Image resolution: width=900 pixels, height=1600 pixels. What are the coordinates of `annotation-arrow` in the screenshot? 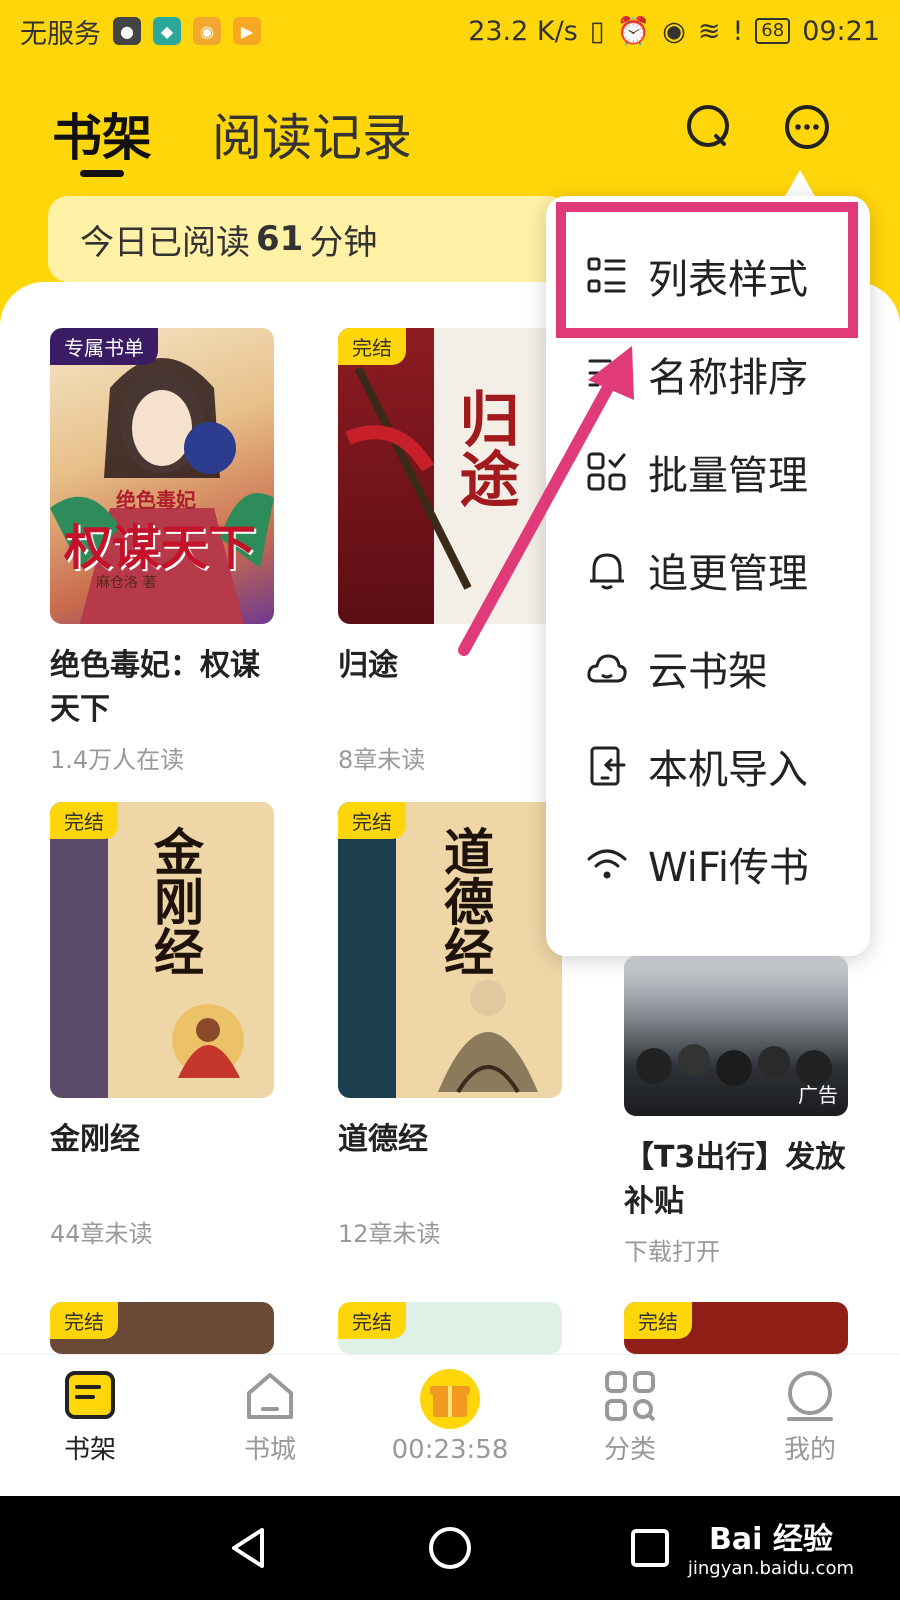 It's located at (546, 501).